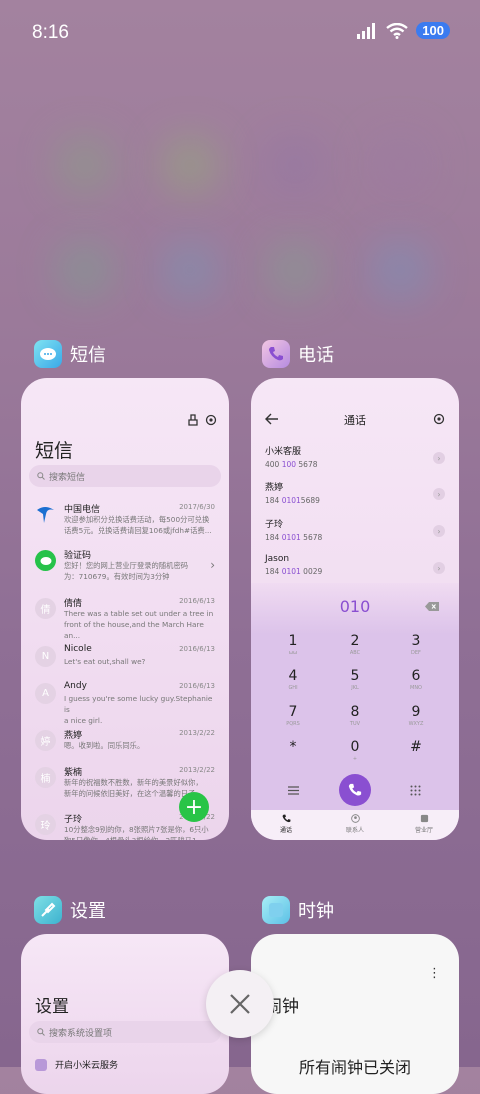  Describe the element at coordinates (355, 644) in the screenshot. I see `key-2: 2 ABC` at that location.